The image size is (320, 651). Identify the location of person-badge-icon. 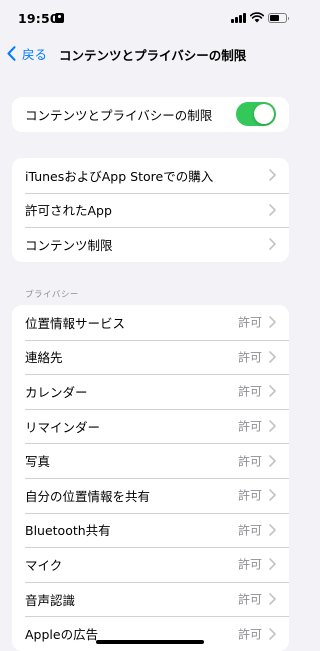
(59, 18).